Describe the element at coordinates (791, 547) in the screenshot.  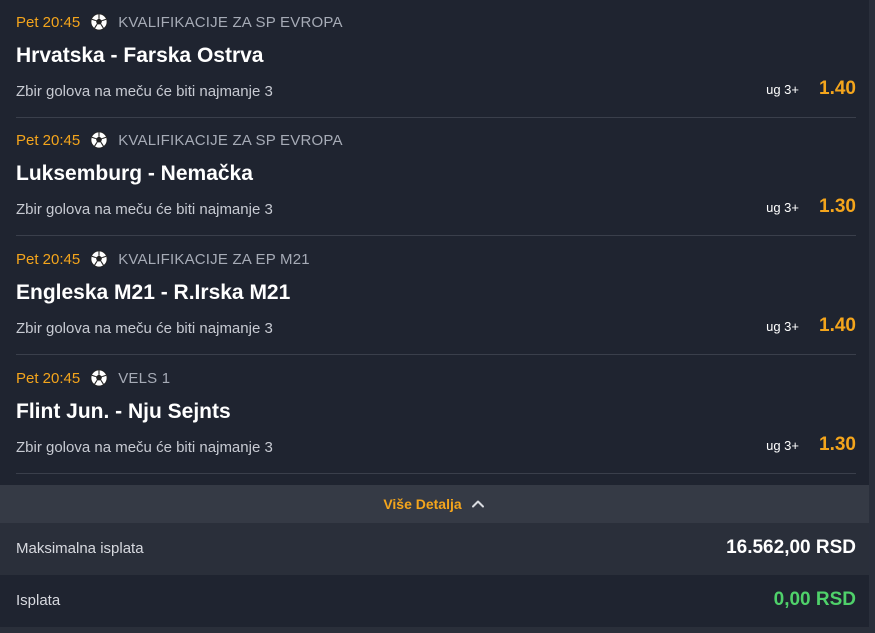
I see `max-payout-value: 16.562,00 RSD` at that location.